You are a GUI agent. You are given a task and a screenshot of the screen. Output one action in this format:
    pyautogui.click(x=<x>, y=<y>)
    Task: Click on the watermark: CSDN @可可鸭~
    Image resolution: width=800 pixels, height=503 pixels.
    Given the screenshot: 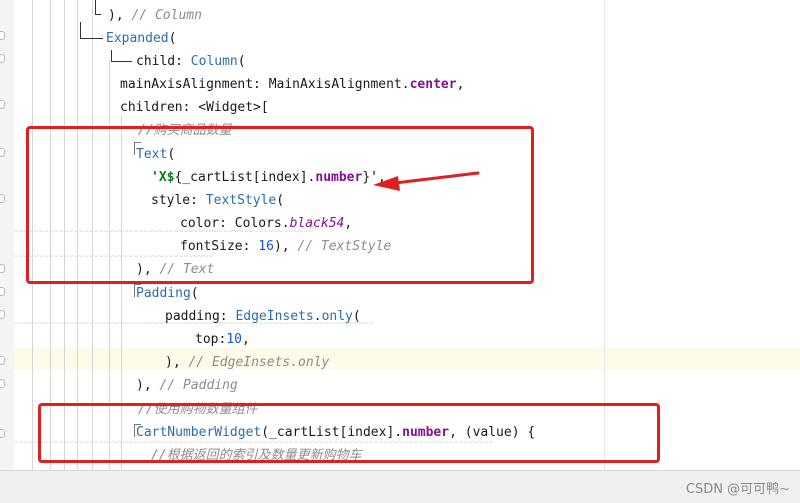 What is the action you would take?
    pyautogui.click(x=737, y=489)
    